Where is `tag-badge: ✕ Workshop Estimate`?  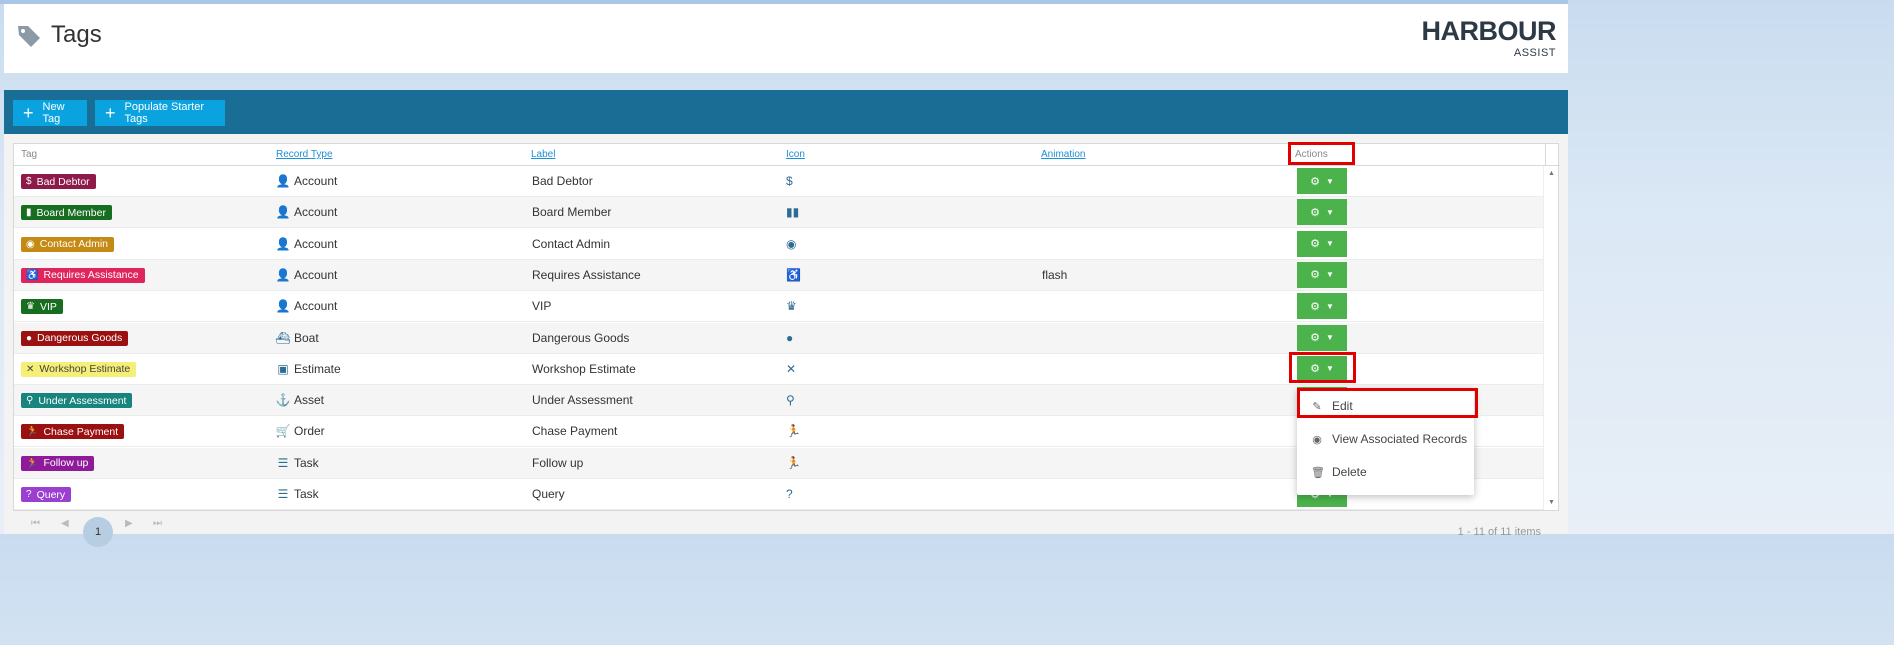 tag-badge: ✕ Workshop Estimate is located at coordinates (79, 369).